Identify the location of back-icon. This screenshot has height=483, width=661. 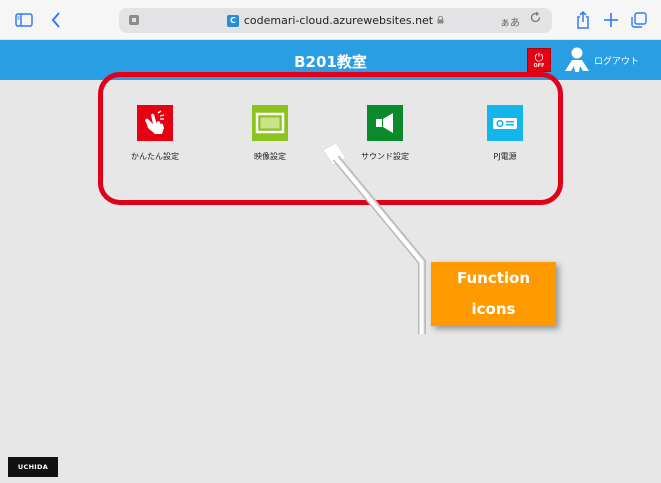
(56, 20).